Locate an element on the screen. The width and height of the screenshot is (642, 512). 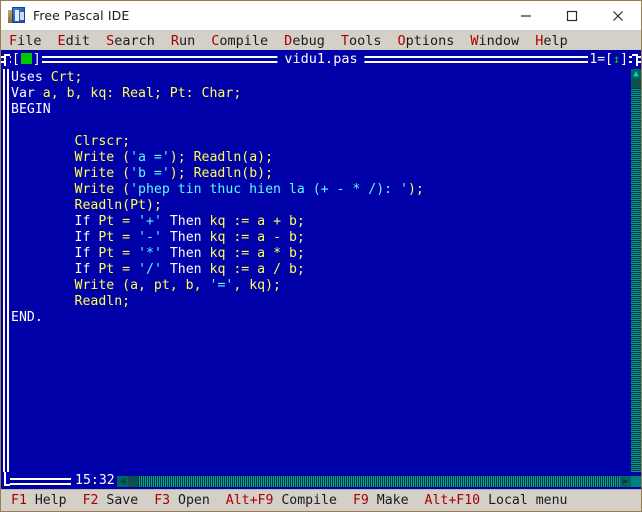
code-token-str: '=' is located at coordinates (221, 285).